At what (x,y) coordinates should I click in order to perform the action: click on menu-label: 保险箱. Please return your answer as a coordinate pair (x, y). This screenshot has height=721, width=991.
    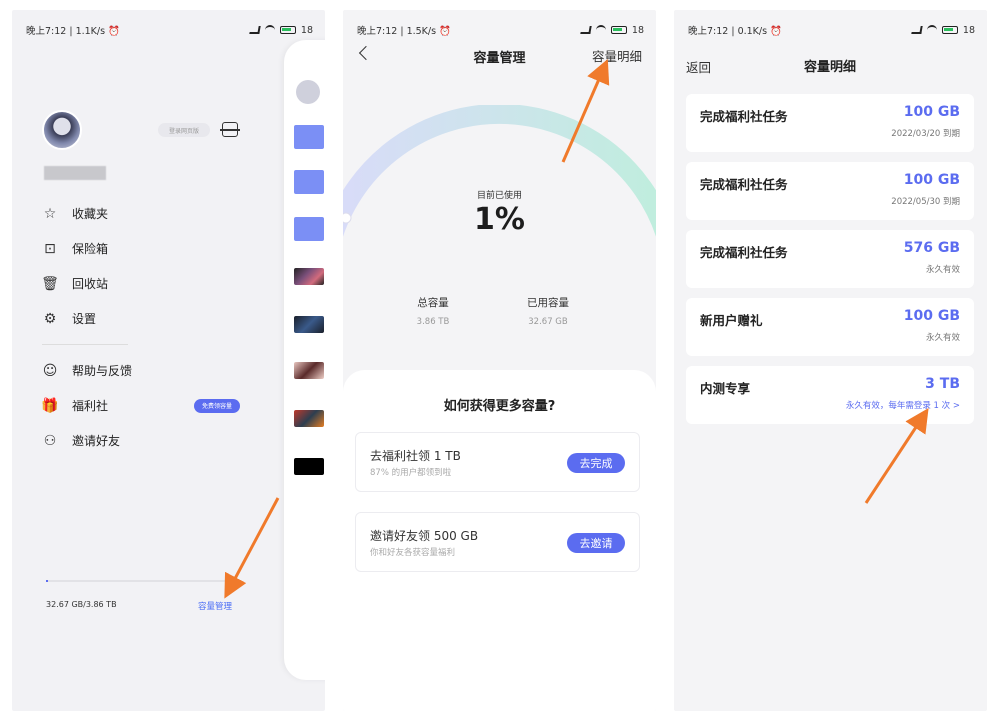
    Looking at the image, I should click on (90, 249).